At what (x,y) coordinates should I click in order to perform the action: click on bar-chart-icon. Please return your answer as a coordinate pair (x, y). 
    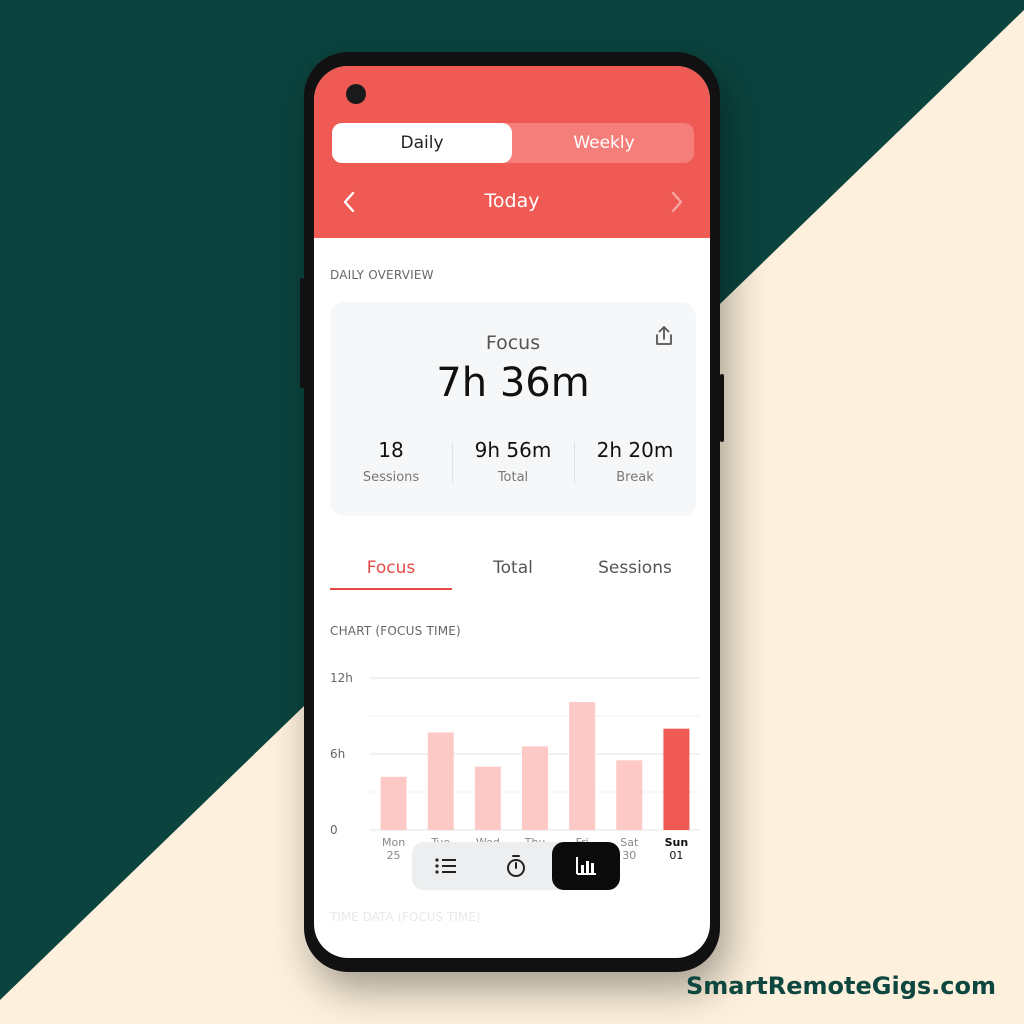
    Looking at the image, I should click on (586, 866).